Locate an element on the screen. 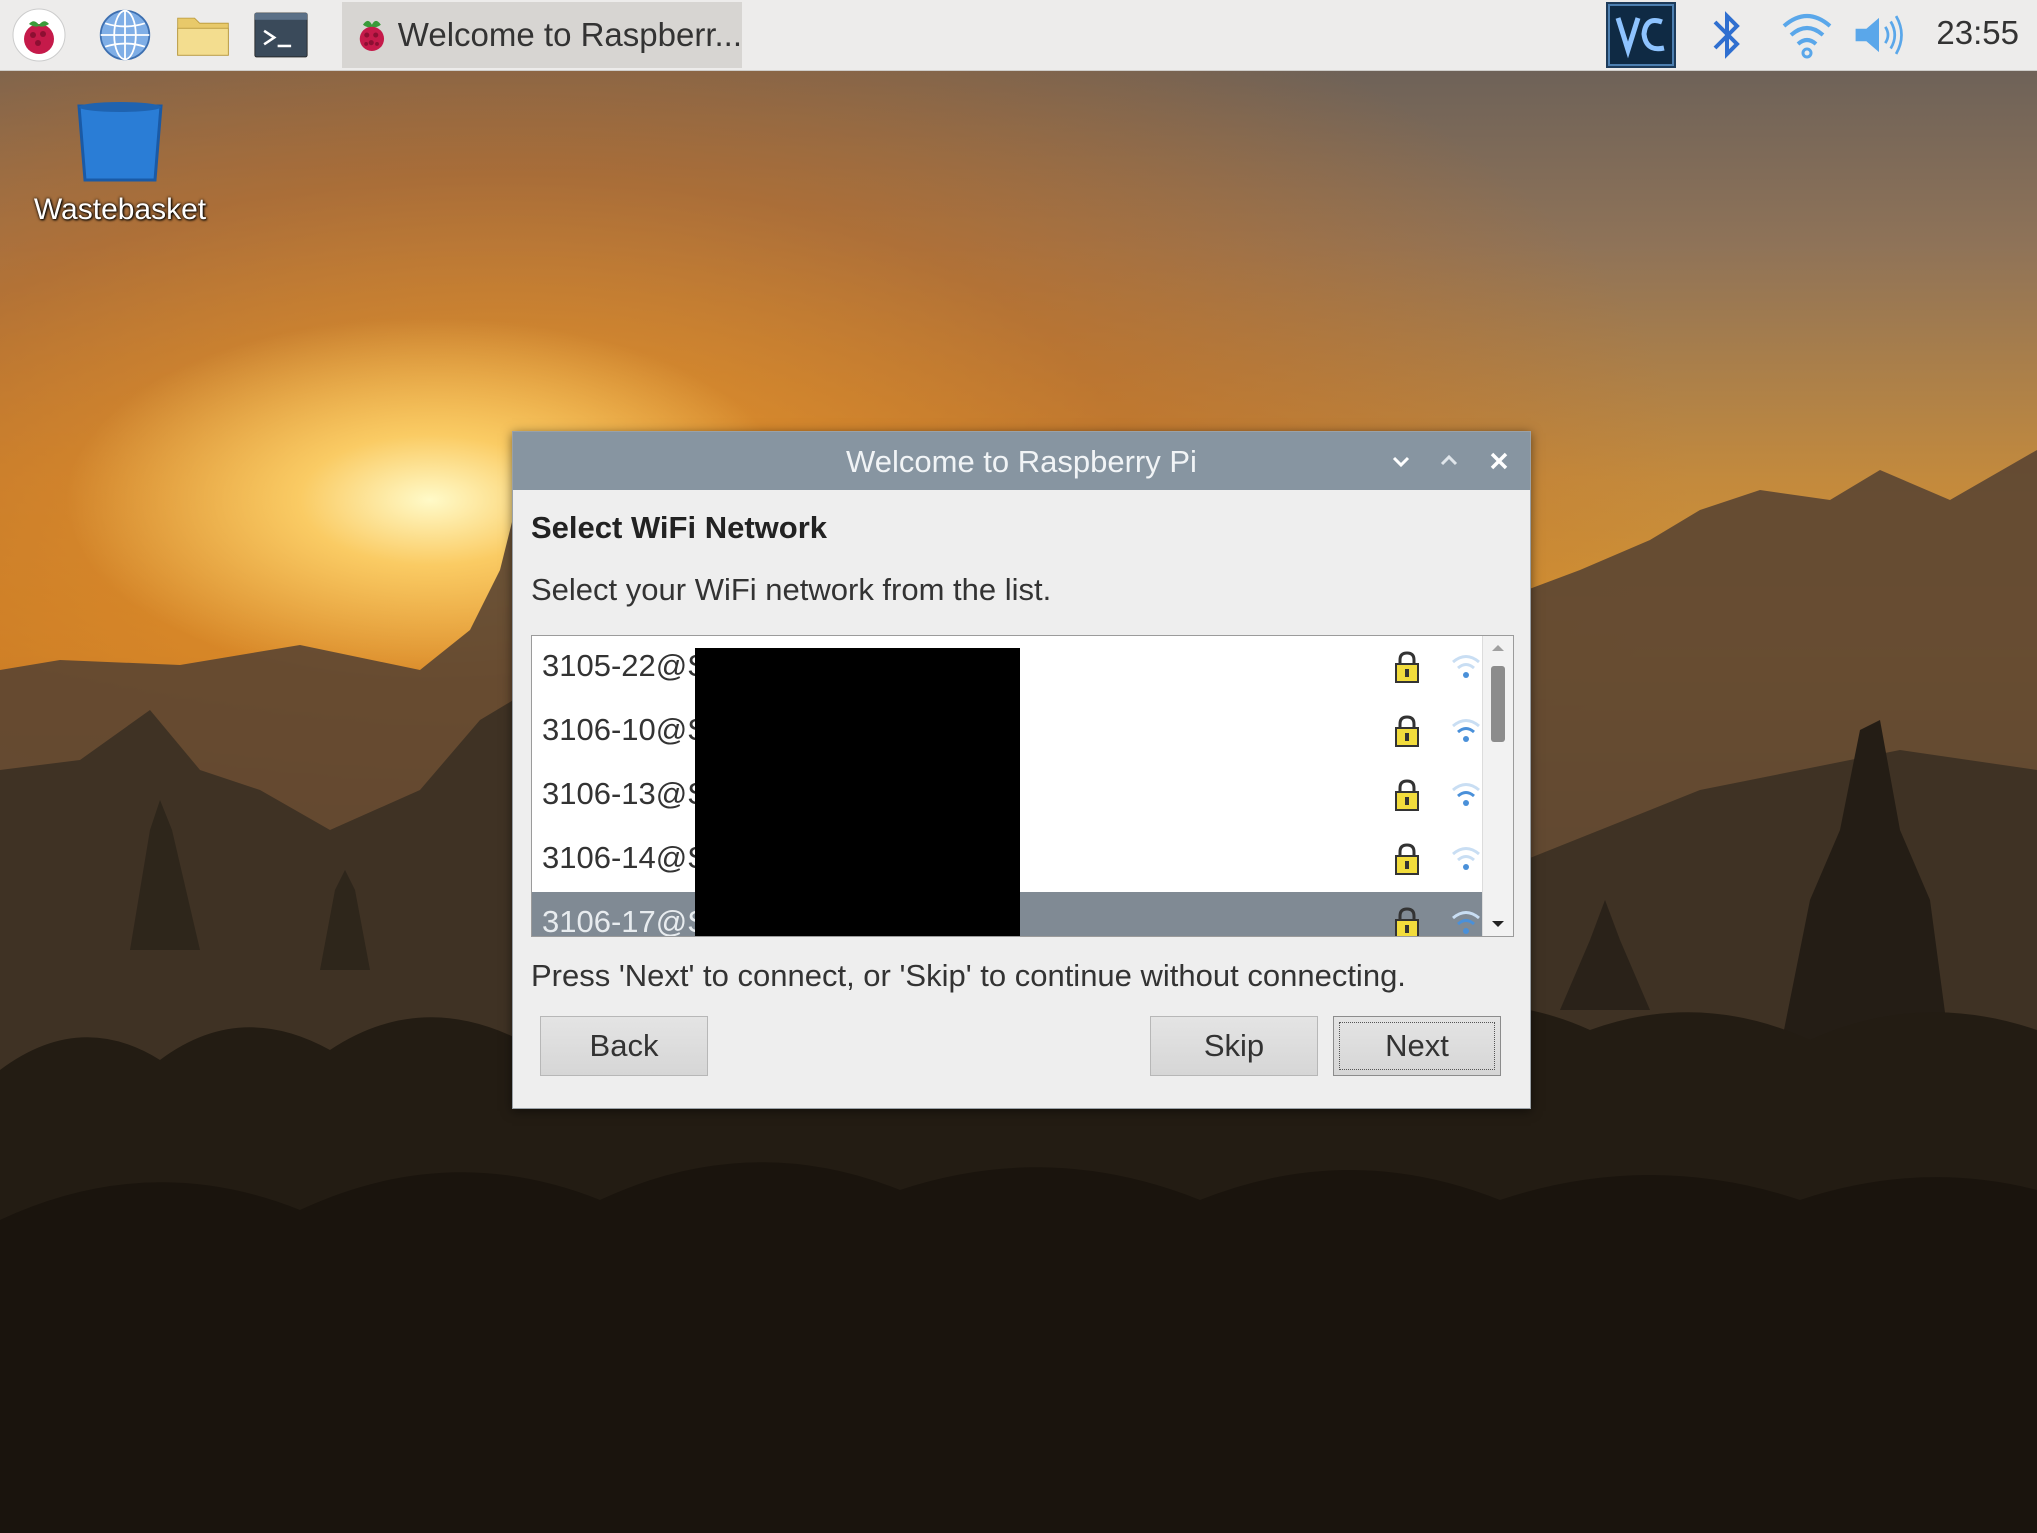  maximize-button is located at coordinates (1449, 461).